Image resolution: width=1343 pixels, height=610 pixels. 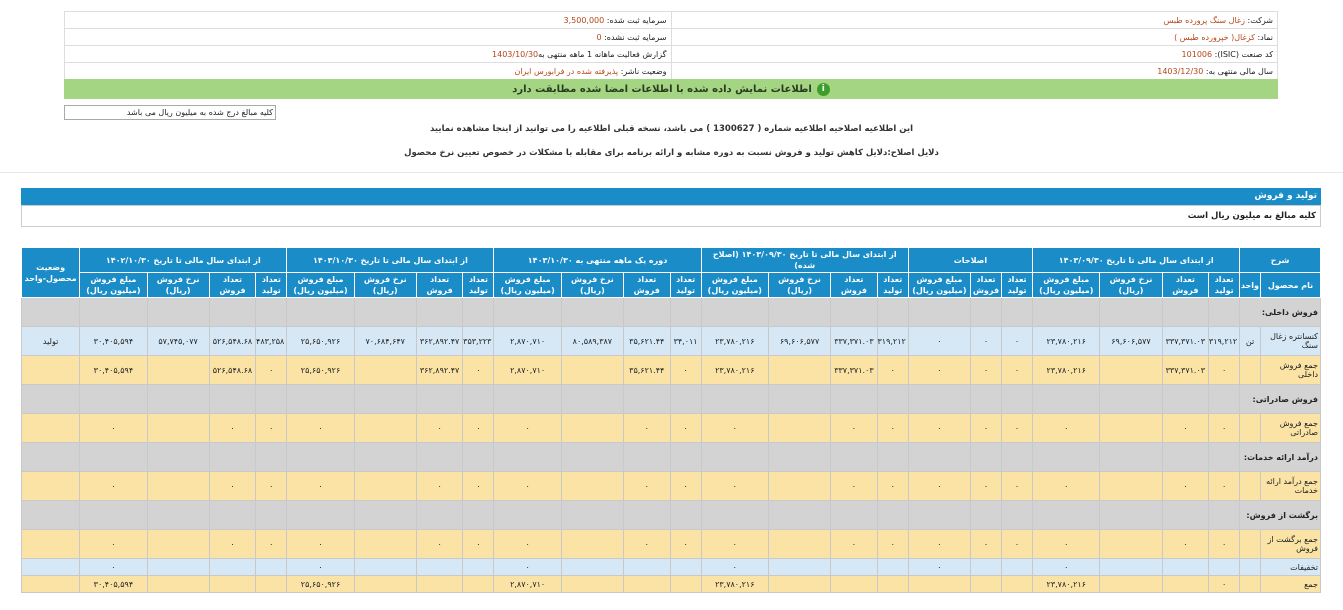 What do you see at coordinates (1290, 370) in the screenshot?
I see `row-label: جمع فروش داخلی` at bounding box center [1290, 370].